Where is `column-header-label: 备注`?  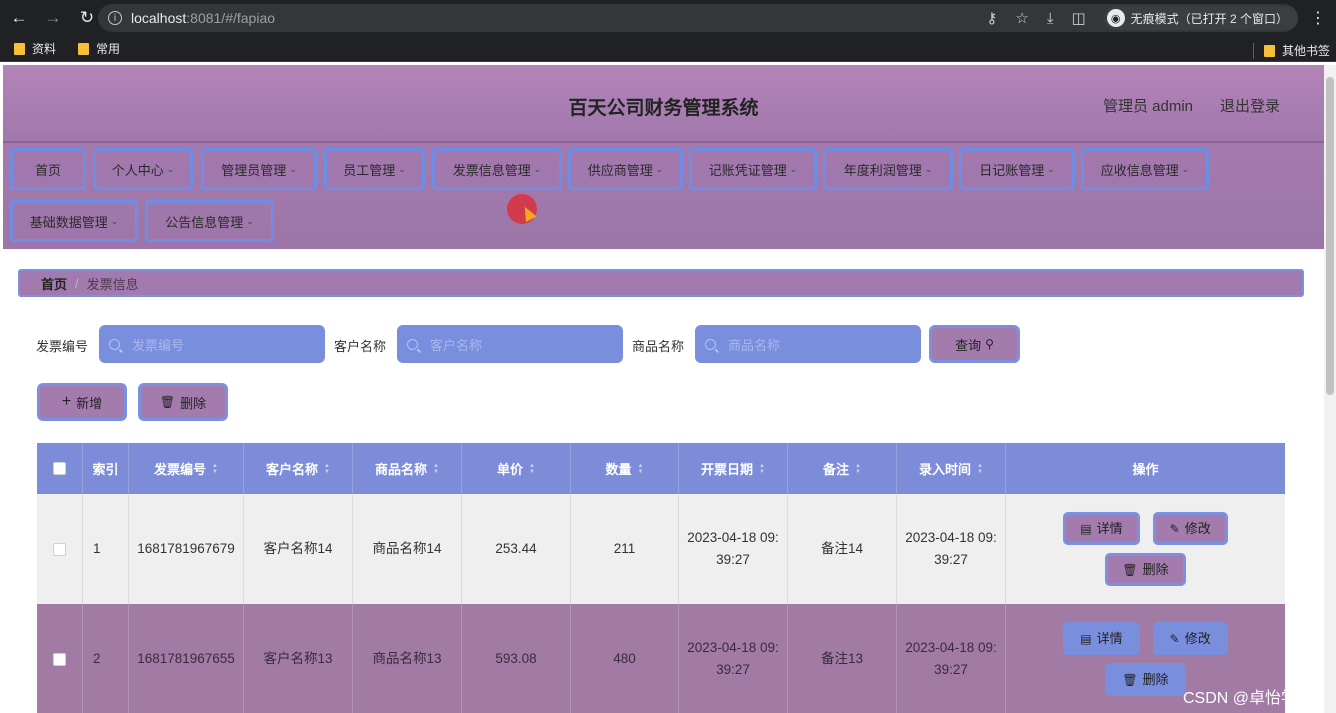
column-header-label: 备注 is located at coordinates (836, 469).